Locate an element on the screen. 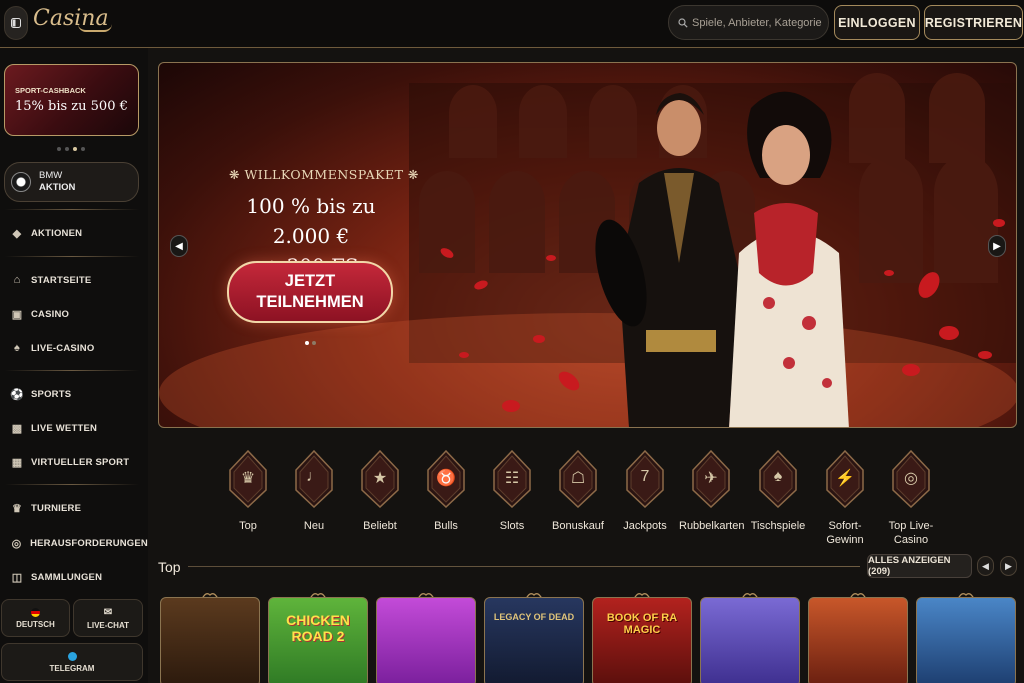  live-icon: ▩ is located at coordinates (17, 428).